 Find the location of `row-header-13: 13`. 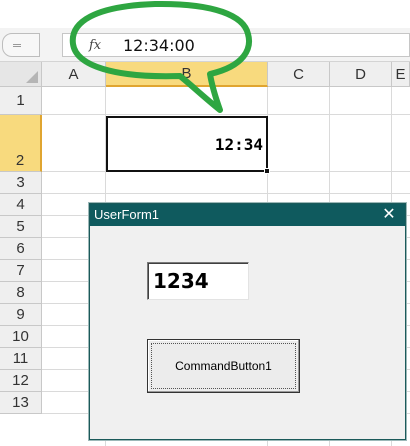

row-header-13: 13 is located at coordinates (21, 403).